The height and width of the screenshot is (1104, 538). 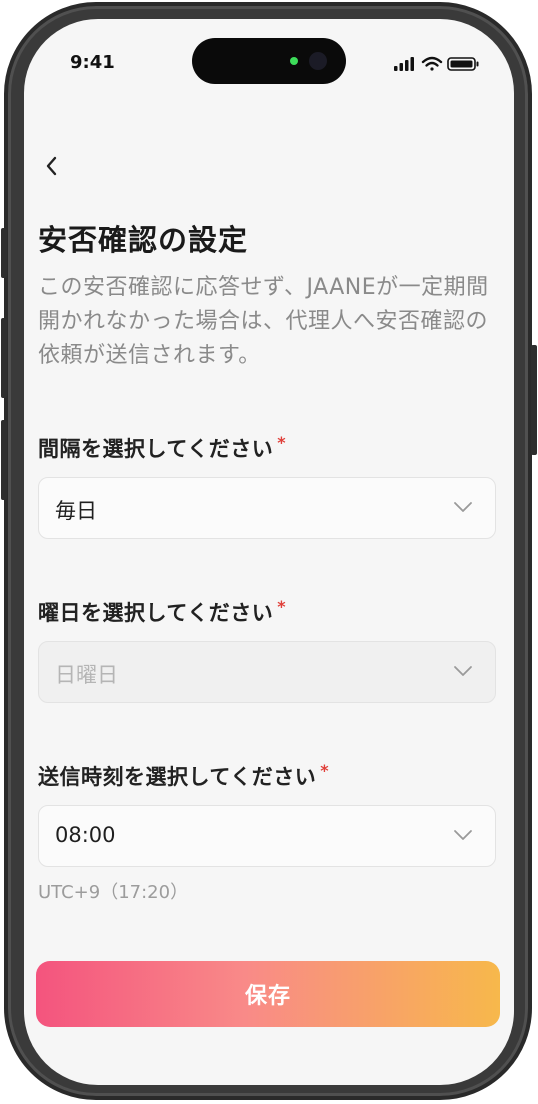 I want to click on wifi-icon, so click(x=432, y=63).